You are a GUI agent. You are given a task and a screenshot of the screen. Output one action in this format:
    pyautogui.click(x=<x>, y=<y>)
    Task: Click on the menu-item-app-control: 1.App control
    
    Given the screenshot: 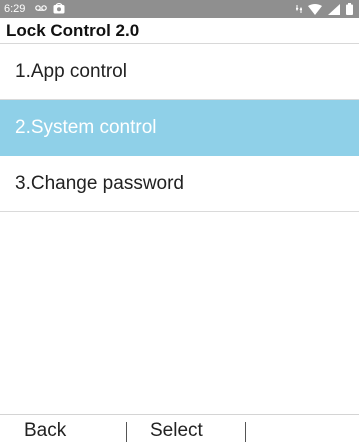 What is the action you would take?
    pyautogui.click(x=179, y=72)
    